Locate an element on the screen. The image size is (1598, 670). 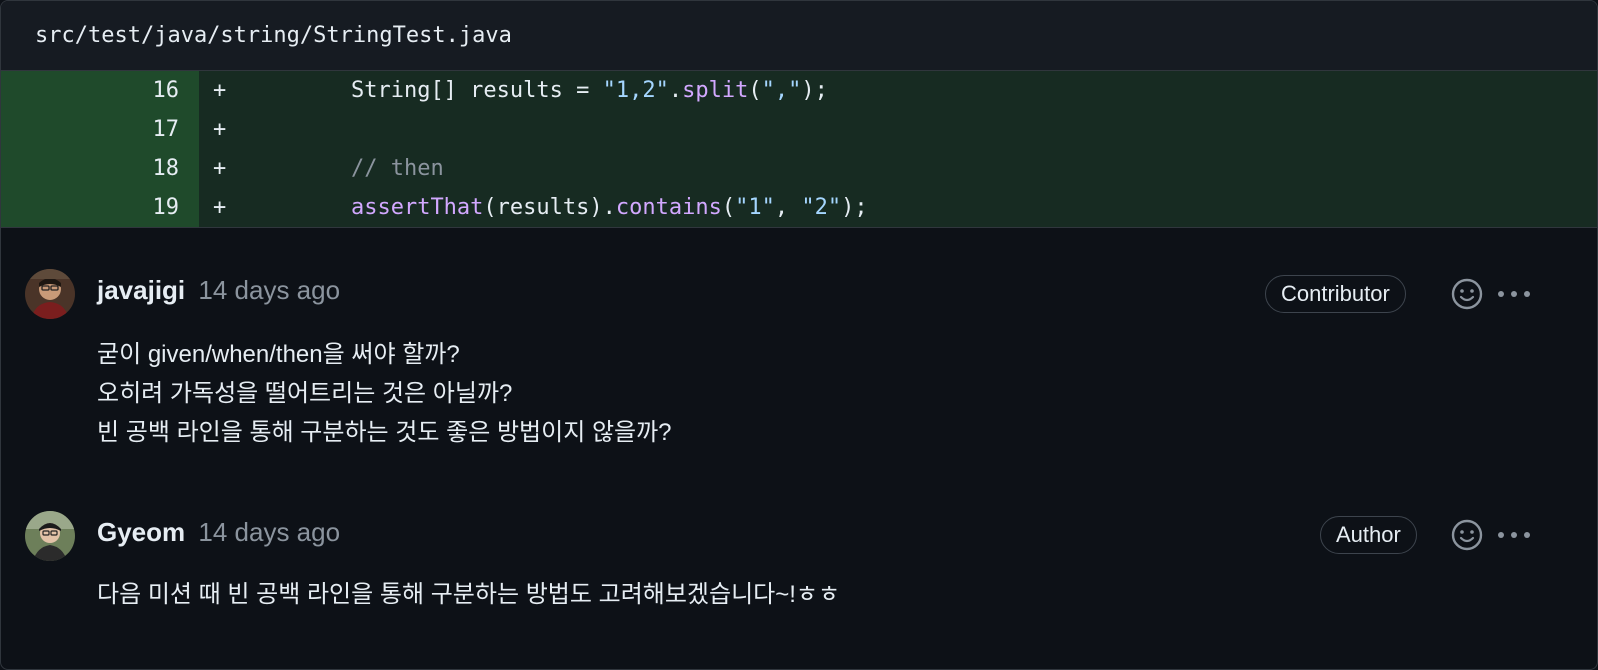
diff-line: 18 + // then is located at coordinates (799, 168).